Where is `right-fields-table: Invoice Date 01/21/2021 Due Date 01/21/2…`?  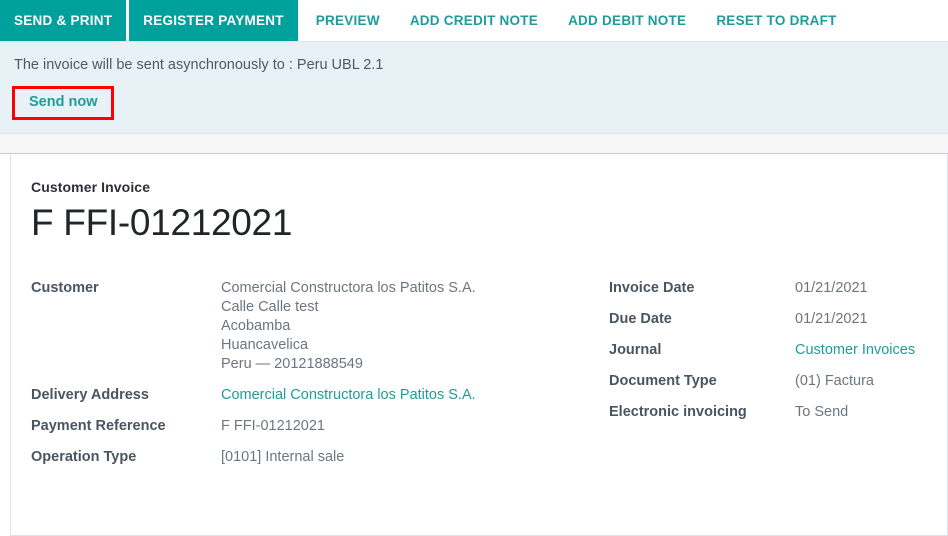
right-fields-table: Invoice Date 01/21/2021 Due Date 01/21/2… is located at coordinates (770, 356).